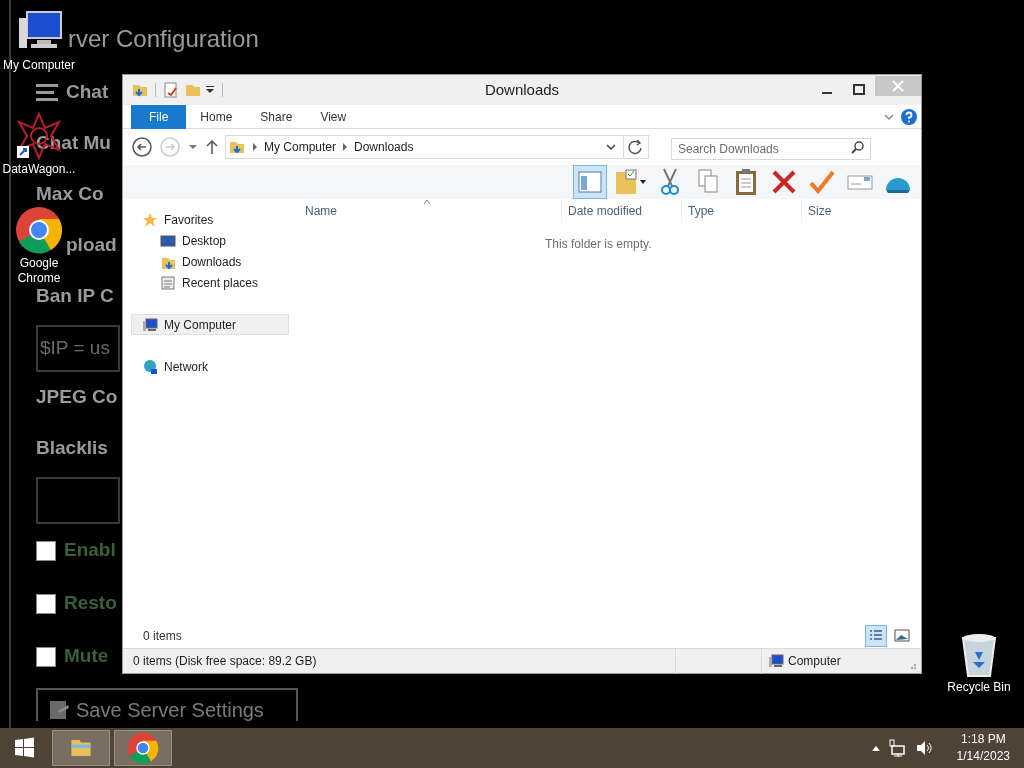  I want to click on nav-item: Downloads, so click(210, 261).